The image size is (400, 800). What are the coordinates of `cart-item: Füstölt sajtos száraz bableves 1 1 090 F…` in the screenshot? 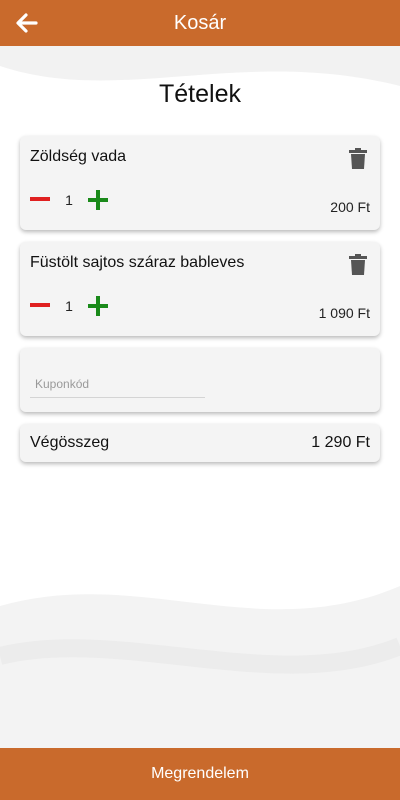 It's located at (200, 289).